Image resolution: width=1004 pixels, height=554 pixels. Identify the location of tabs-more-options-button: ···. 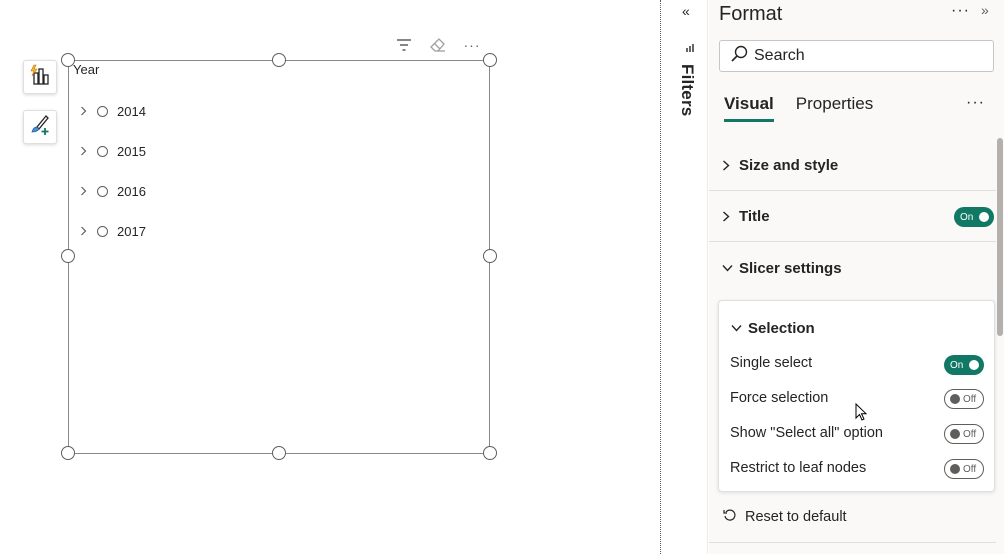
(975, 103).